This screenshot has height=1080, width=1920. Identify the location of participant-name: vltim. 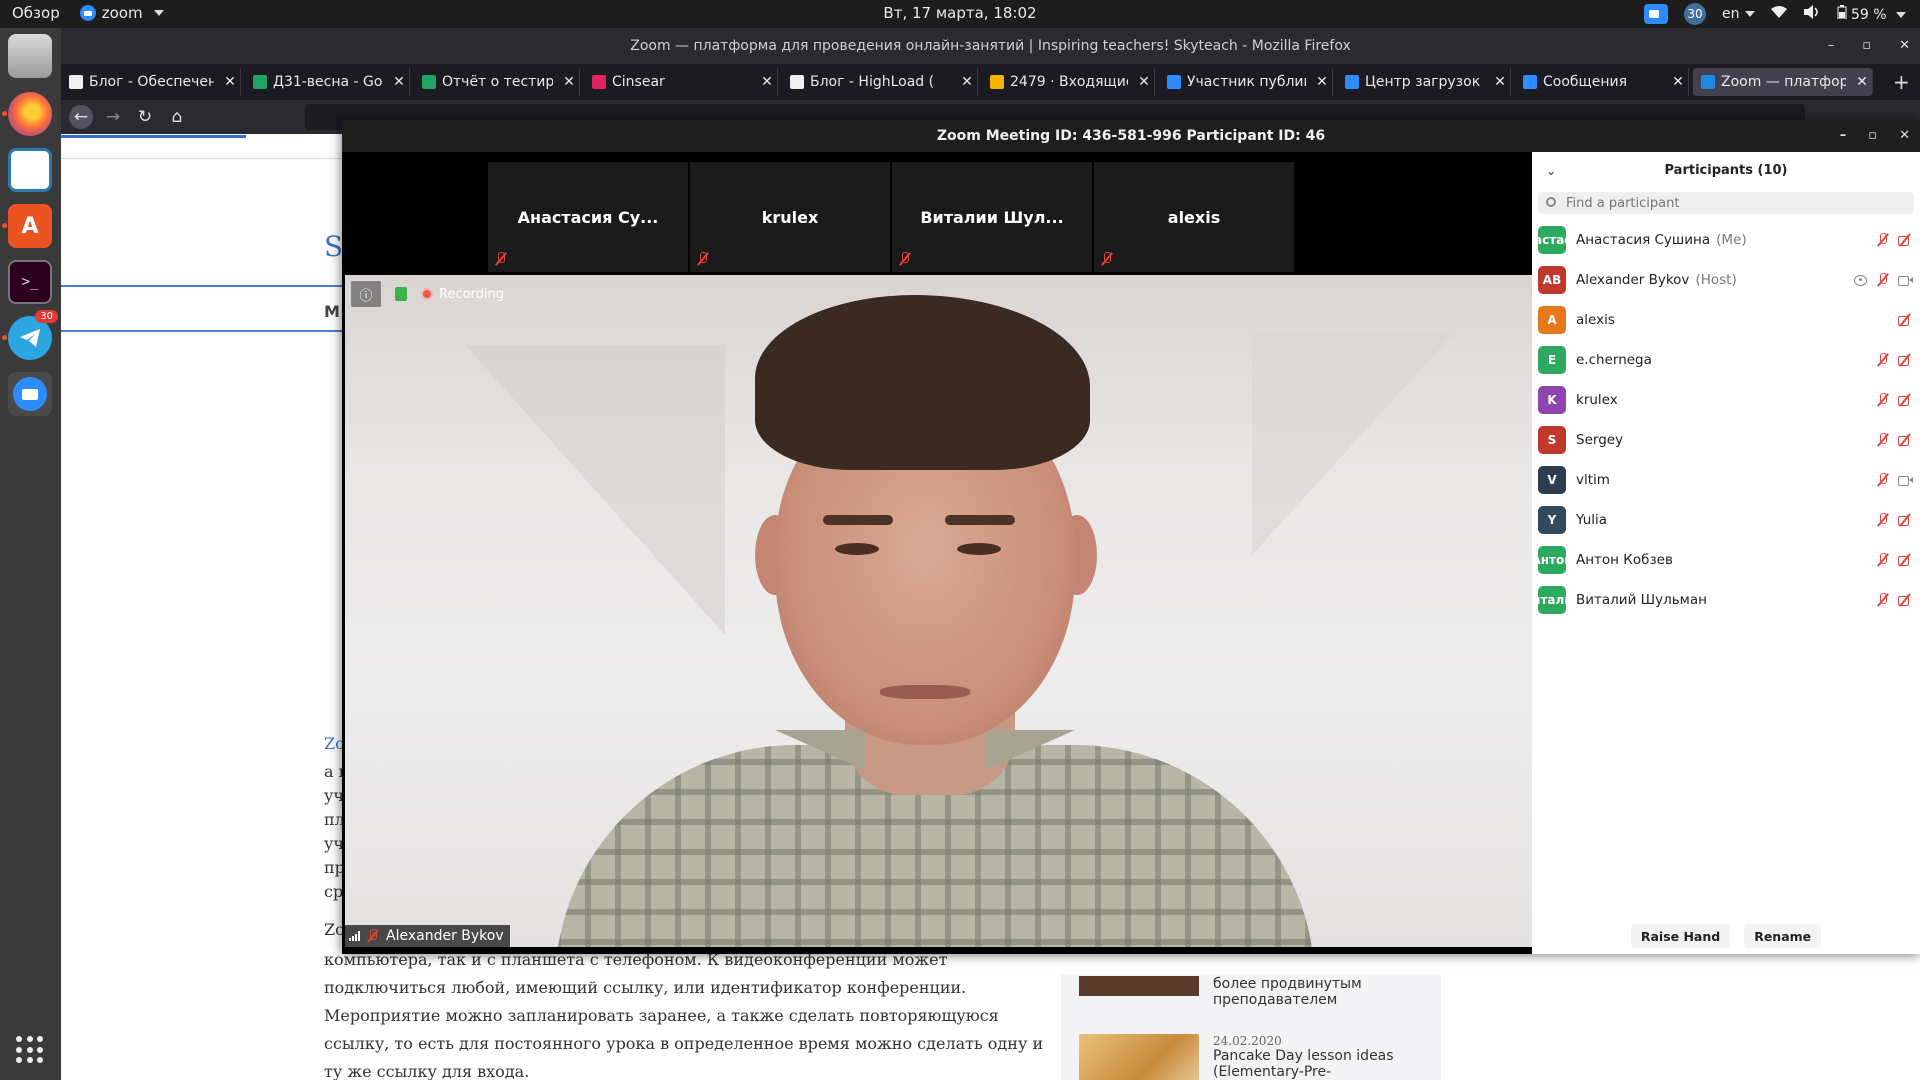
(1593, 480).